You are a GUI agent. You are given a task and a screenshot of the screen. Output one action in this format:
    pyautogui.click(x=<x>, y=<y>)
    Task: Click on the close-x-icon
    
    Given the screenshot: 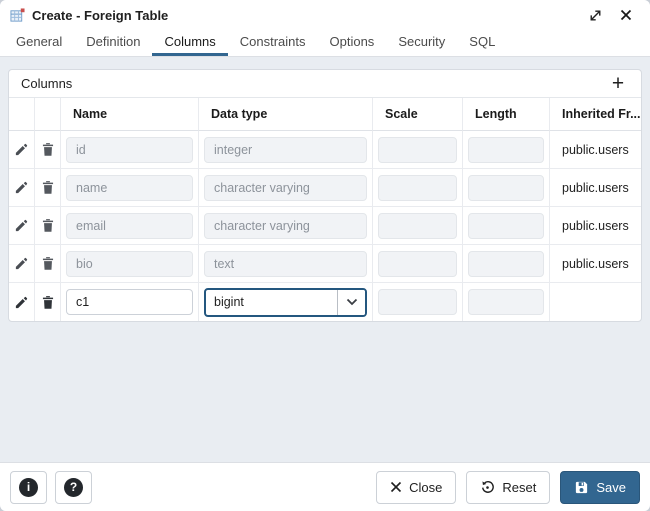 What is the action you would take?
    pyautogui.click(x=396, y=487)
    